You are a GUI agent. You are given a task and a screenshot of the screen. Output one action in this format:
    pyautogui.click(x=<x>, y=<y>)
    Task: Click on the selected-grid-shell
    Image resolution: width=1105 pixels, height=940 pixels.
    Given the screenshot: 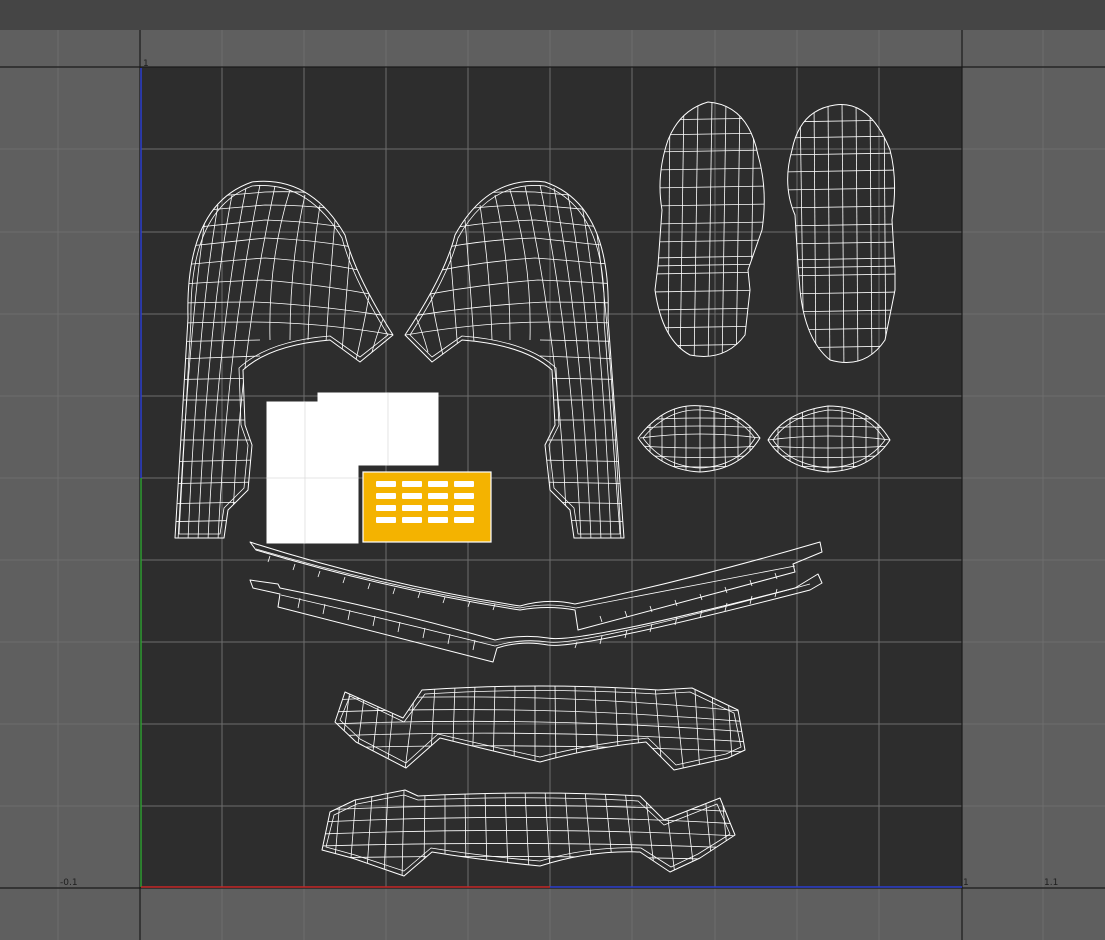 What is the action you would take?
    pyautogui.click(x=427, y=507)
    